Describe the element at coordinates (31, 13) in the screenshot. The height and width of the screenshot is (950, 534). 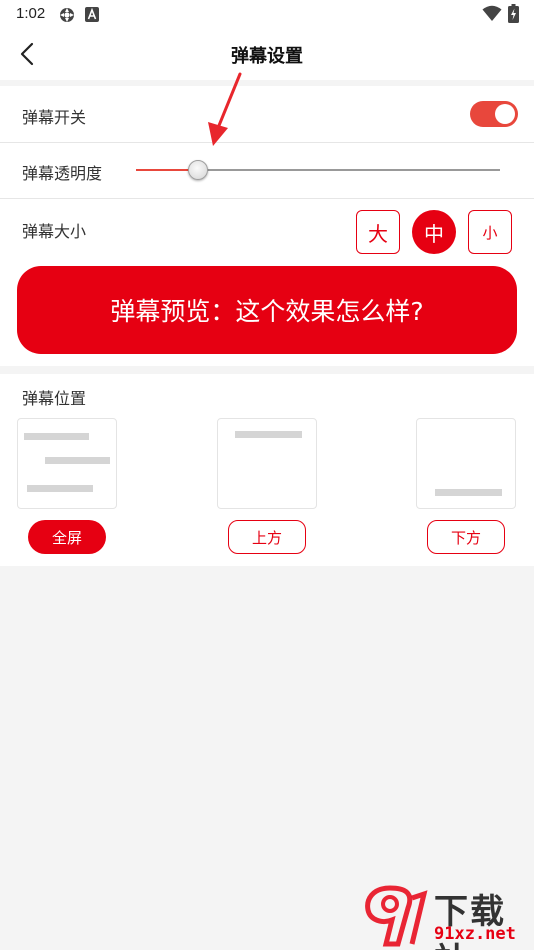
I see `status-time: 1:02` at that location.